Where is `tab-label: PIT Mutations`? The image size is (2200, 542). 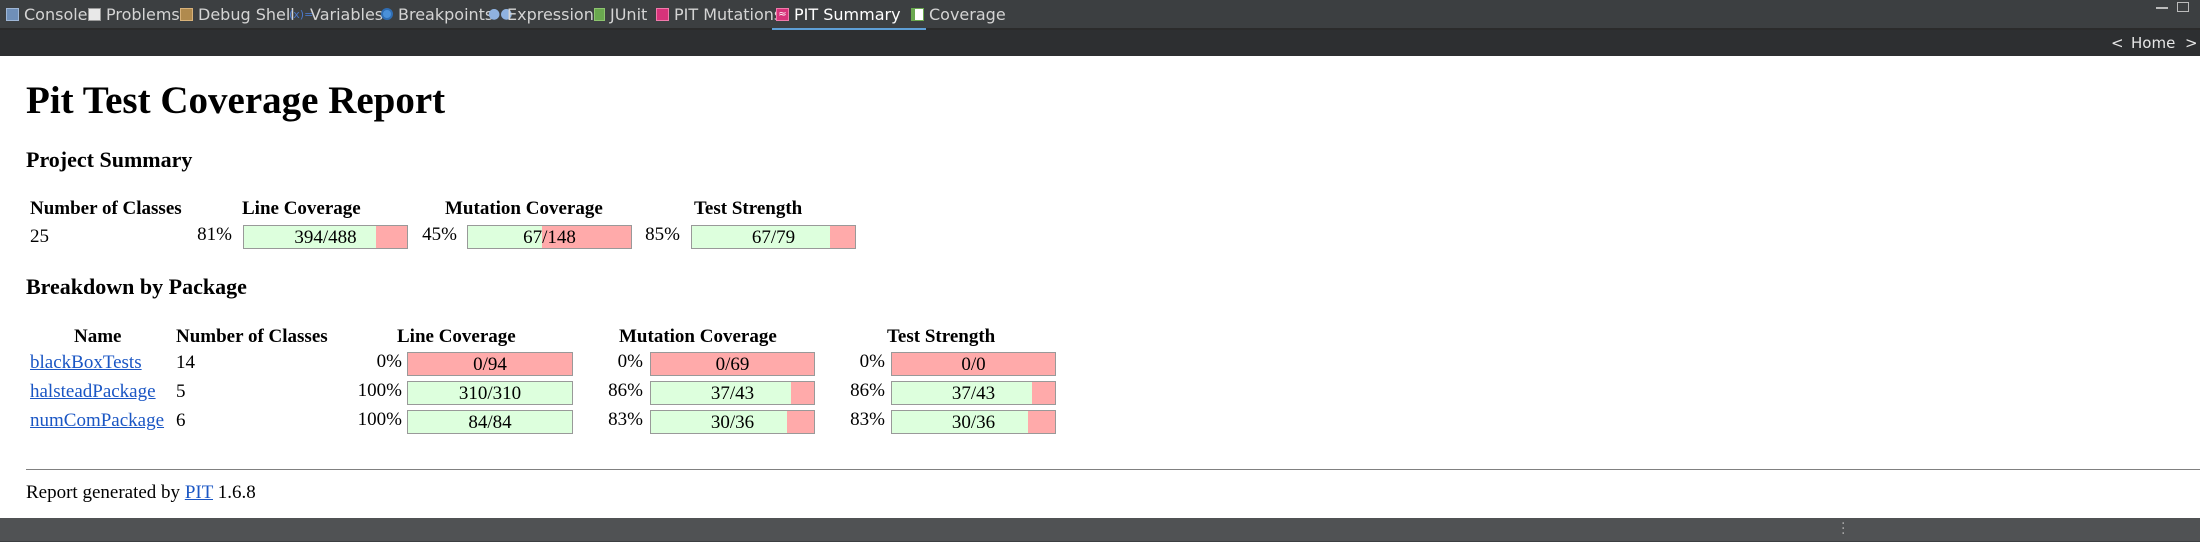 tab-label: PIT Mutations is located at coordinates (728, 14).